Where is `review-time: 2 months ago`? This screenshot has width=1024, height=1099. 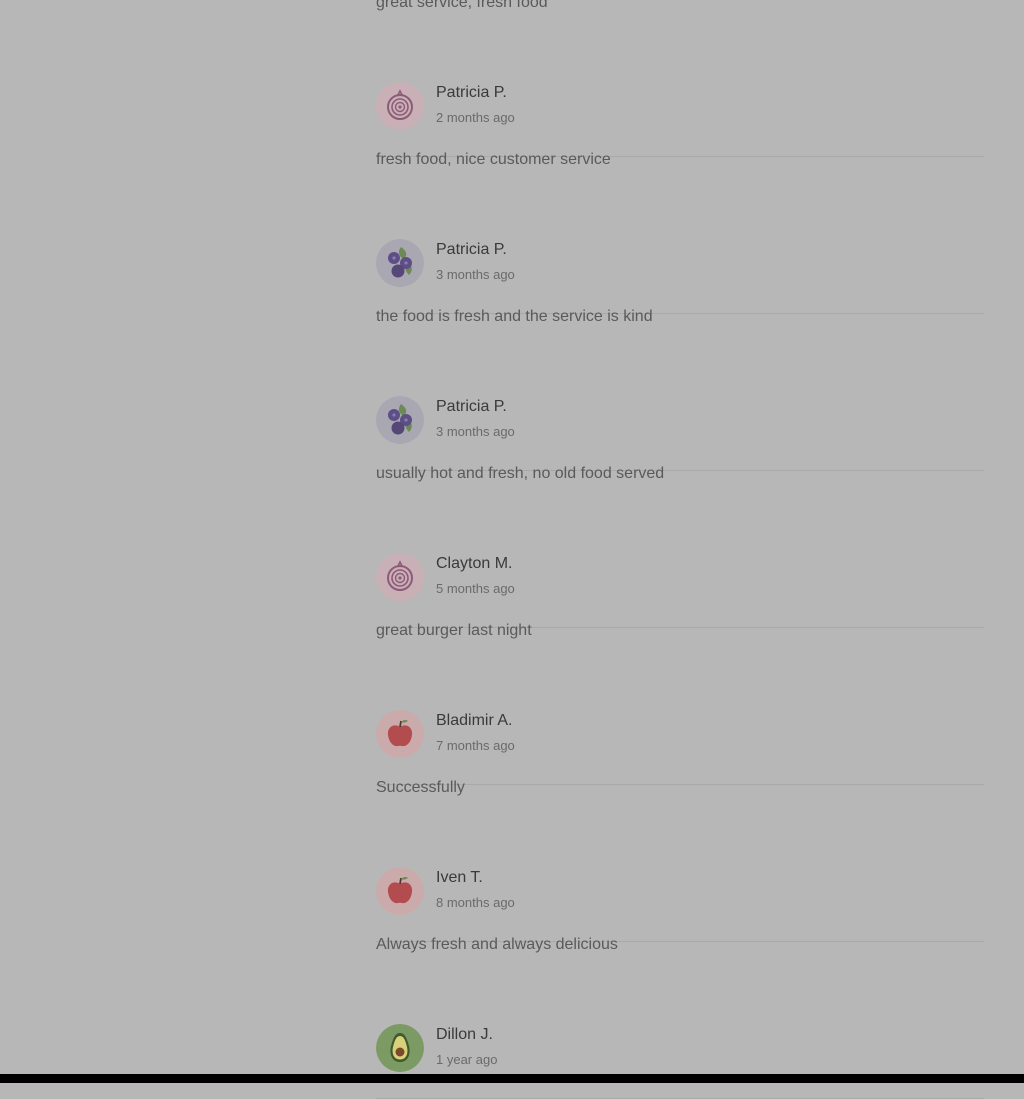 review-time: 2 months ago is located at coordinates (475, 117).